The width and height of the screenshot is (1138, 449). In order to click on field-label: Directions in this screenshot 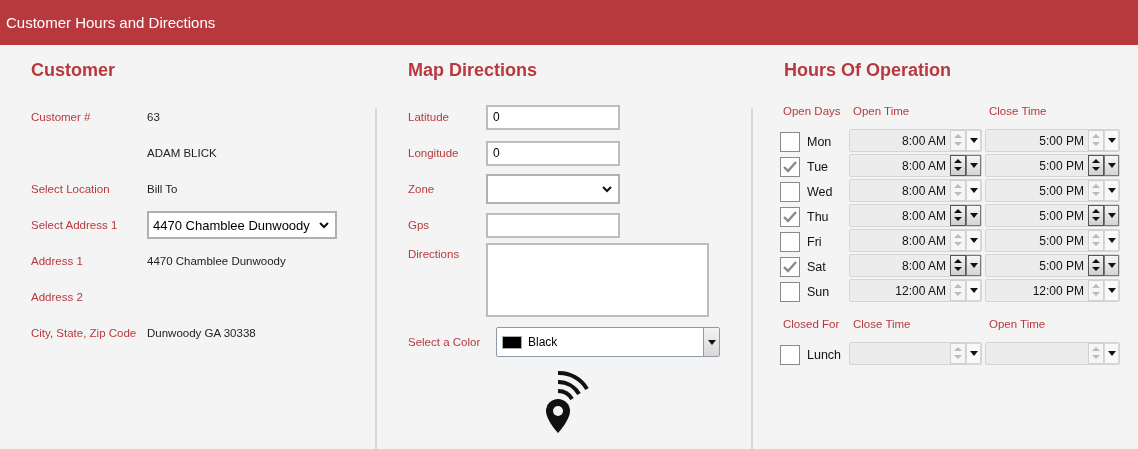, I will do `click(434, 253)`.